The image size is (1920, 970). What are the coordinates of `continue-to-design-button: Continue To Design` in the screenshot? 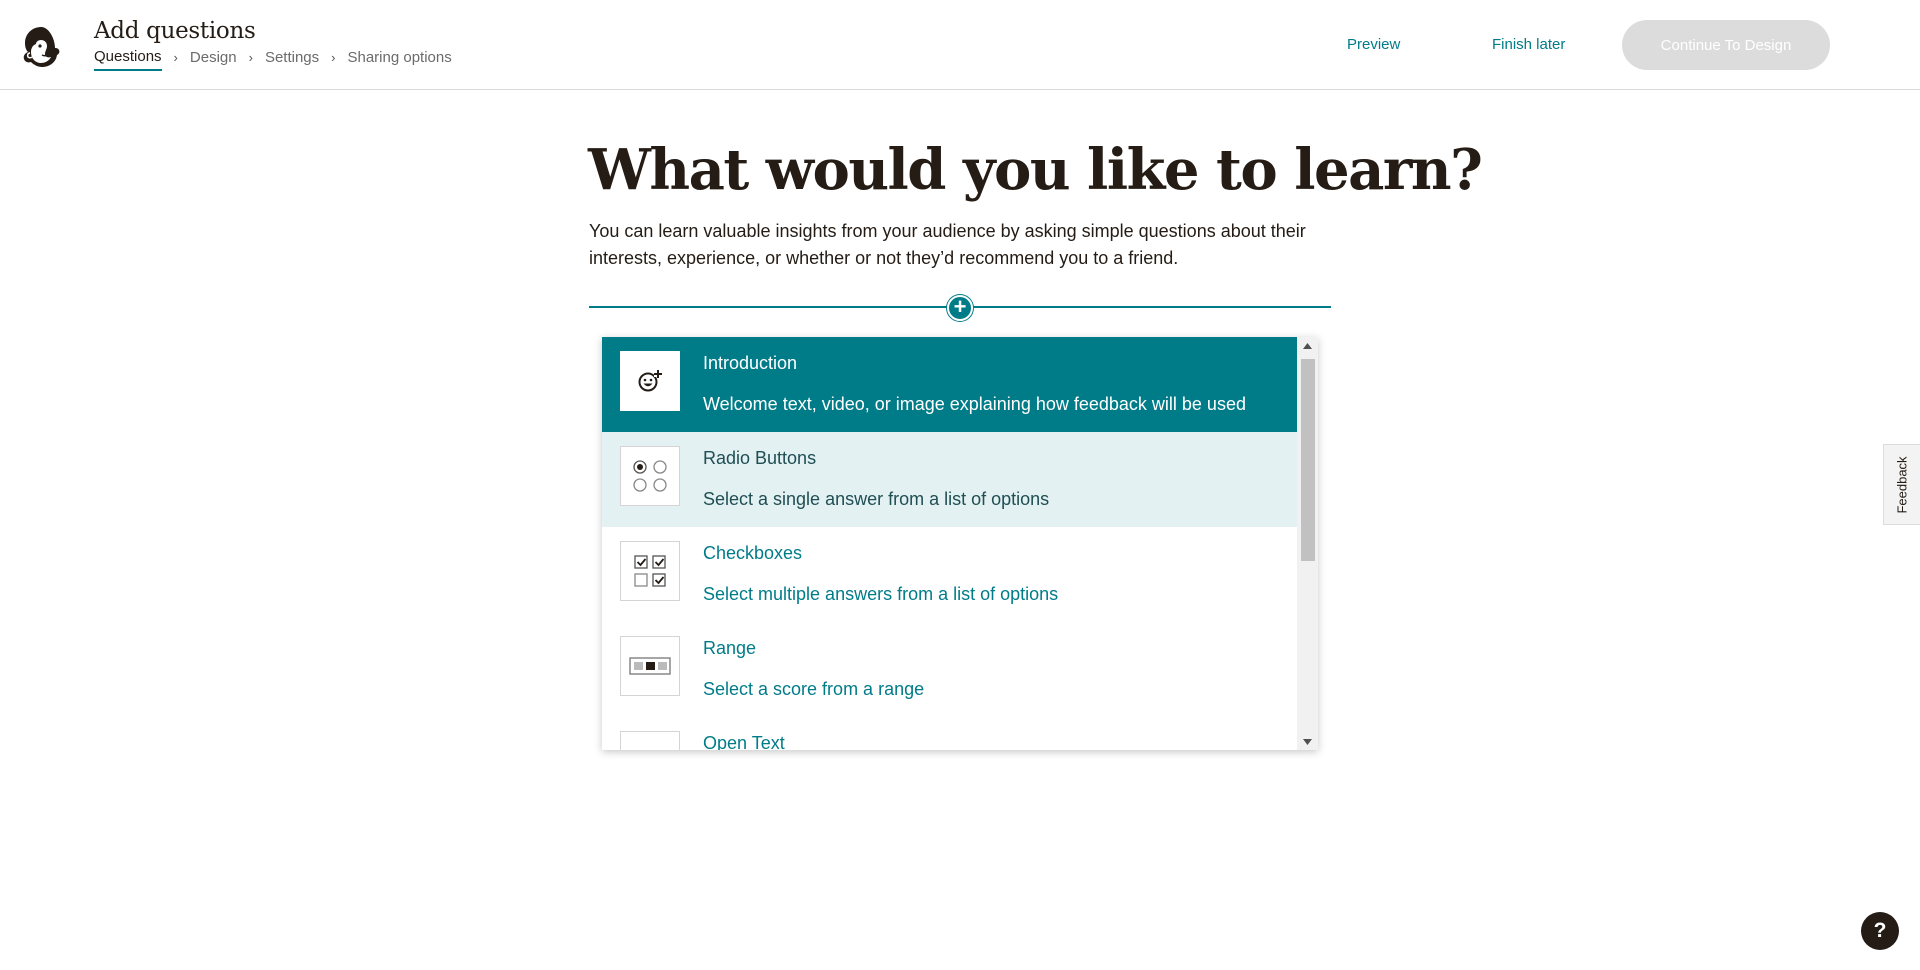 It's located at (1726, 45).